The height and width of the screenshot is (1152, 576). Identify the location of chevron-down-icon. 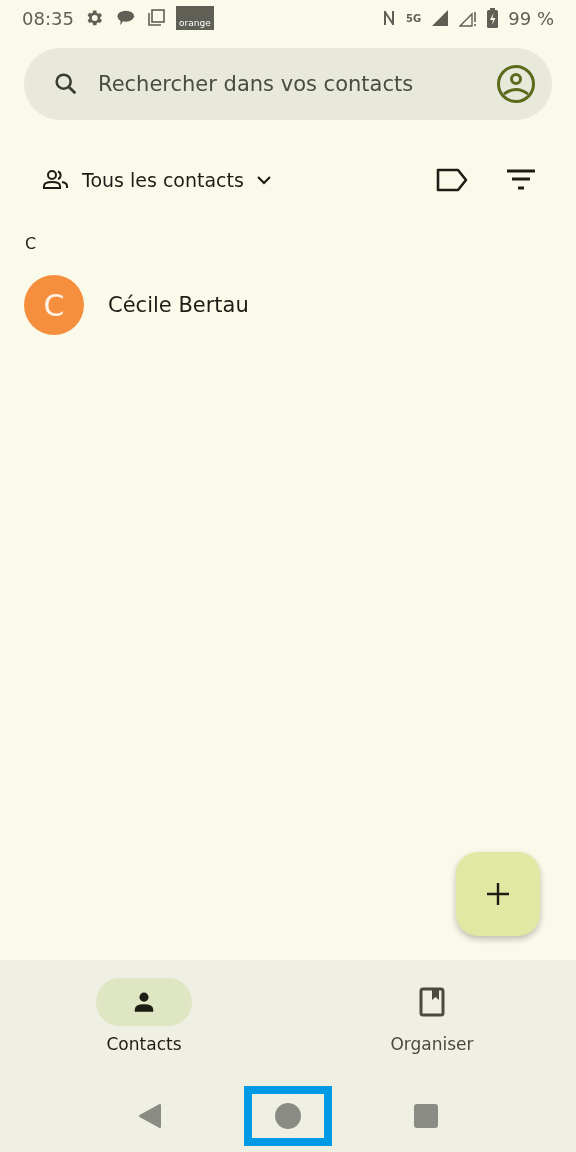
(263, 180).